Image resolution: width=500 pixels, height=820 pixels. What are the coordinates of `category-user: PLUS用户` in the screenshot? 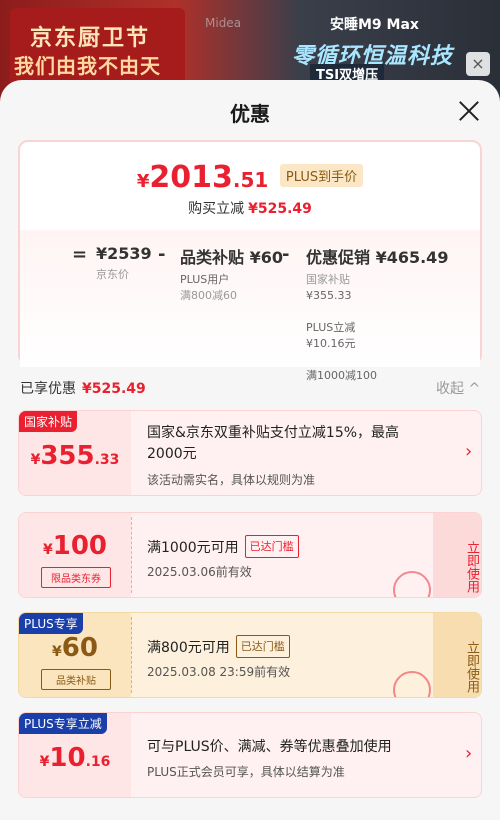 It's located at (205, 279).